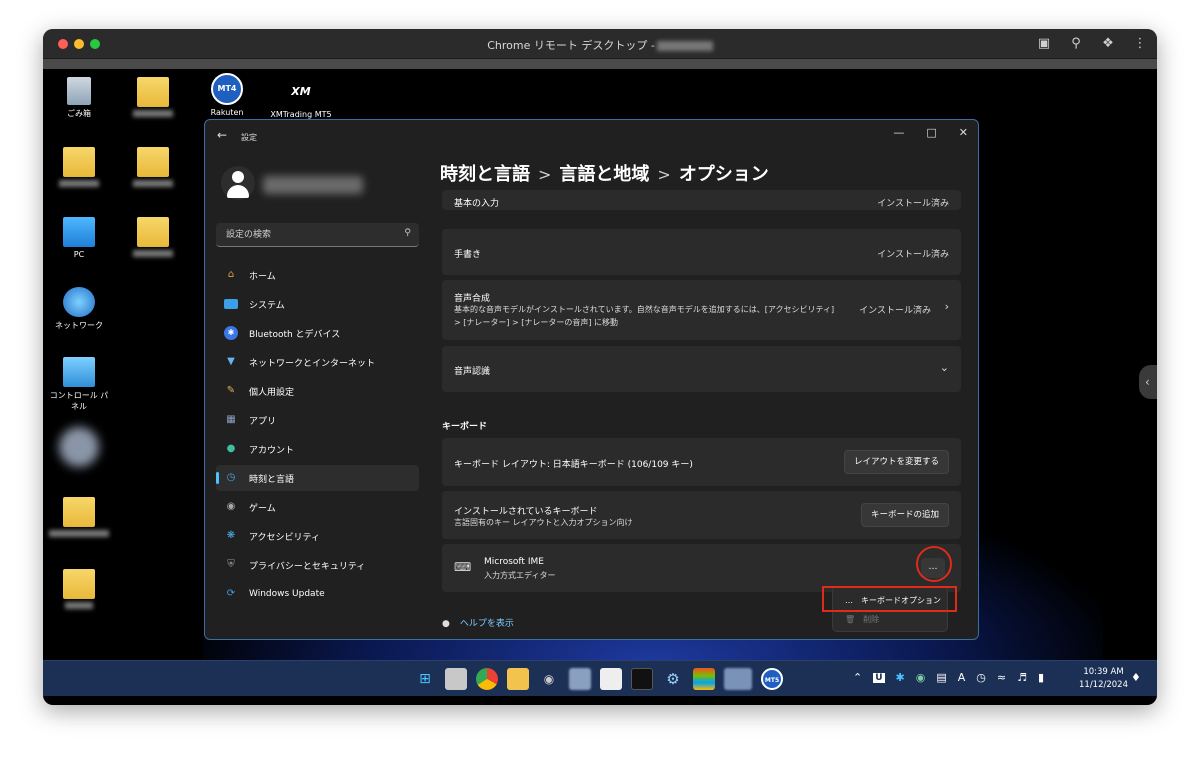 The width and height of the screenshot is (1200, 763). Describe the element at coordinates (79, 384) in the screenshot. I see `desktop-icon-control-panel: コントロール パネル` at that location.